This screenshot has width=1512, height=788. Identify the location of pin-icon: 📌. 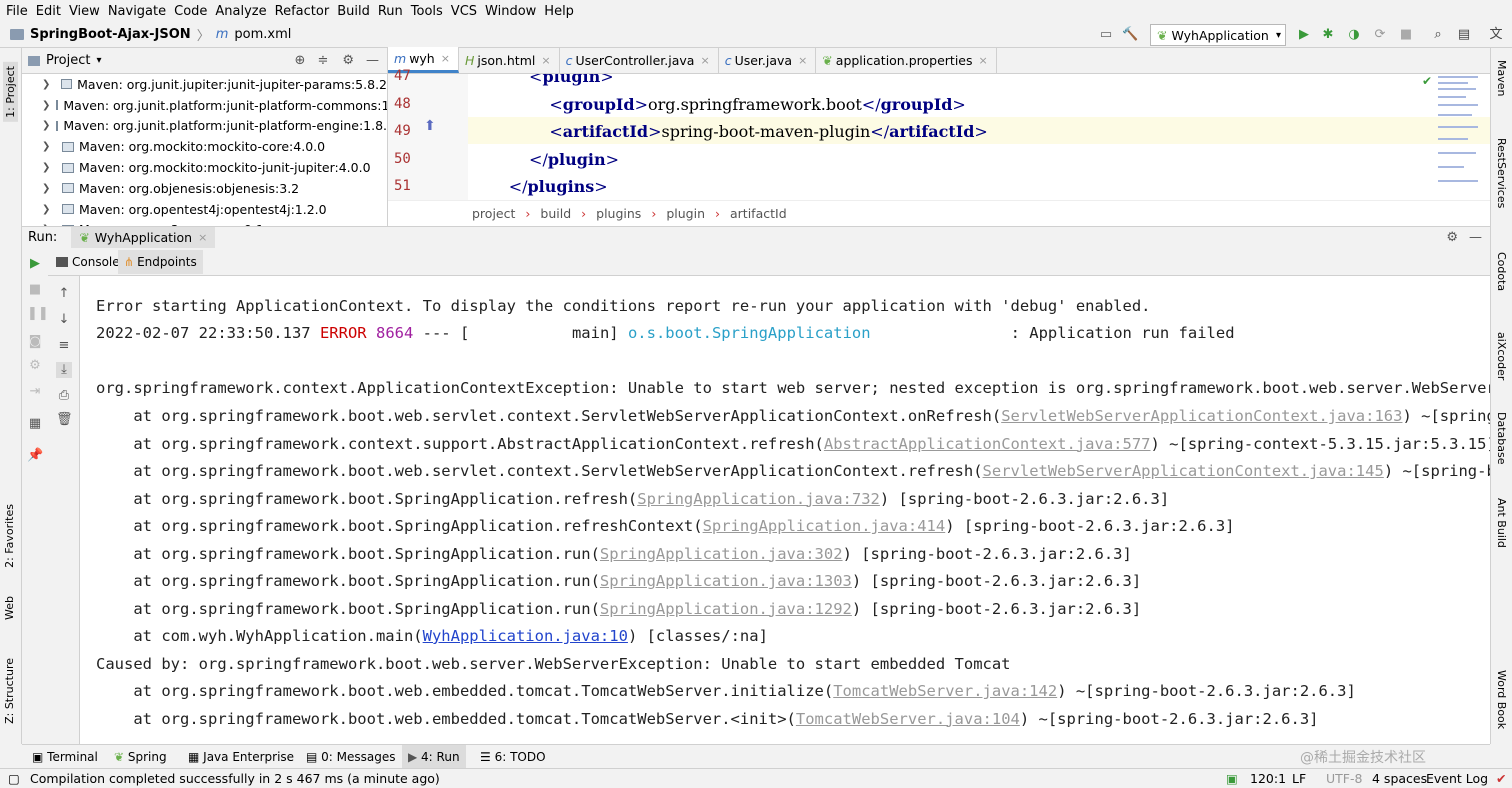
(35, 456).